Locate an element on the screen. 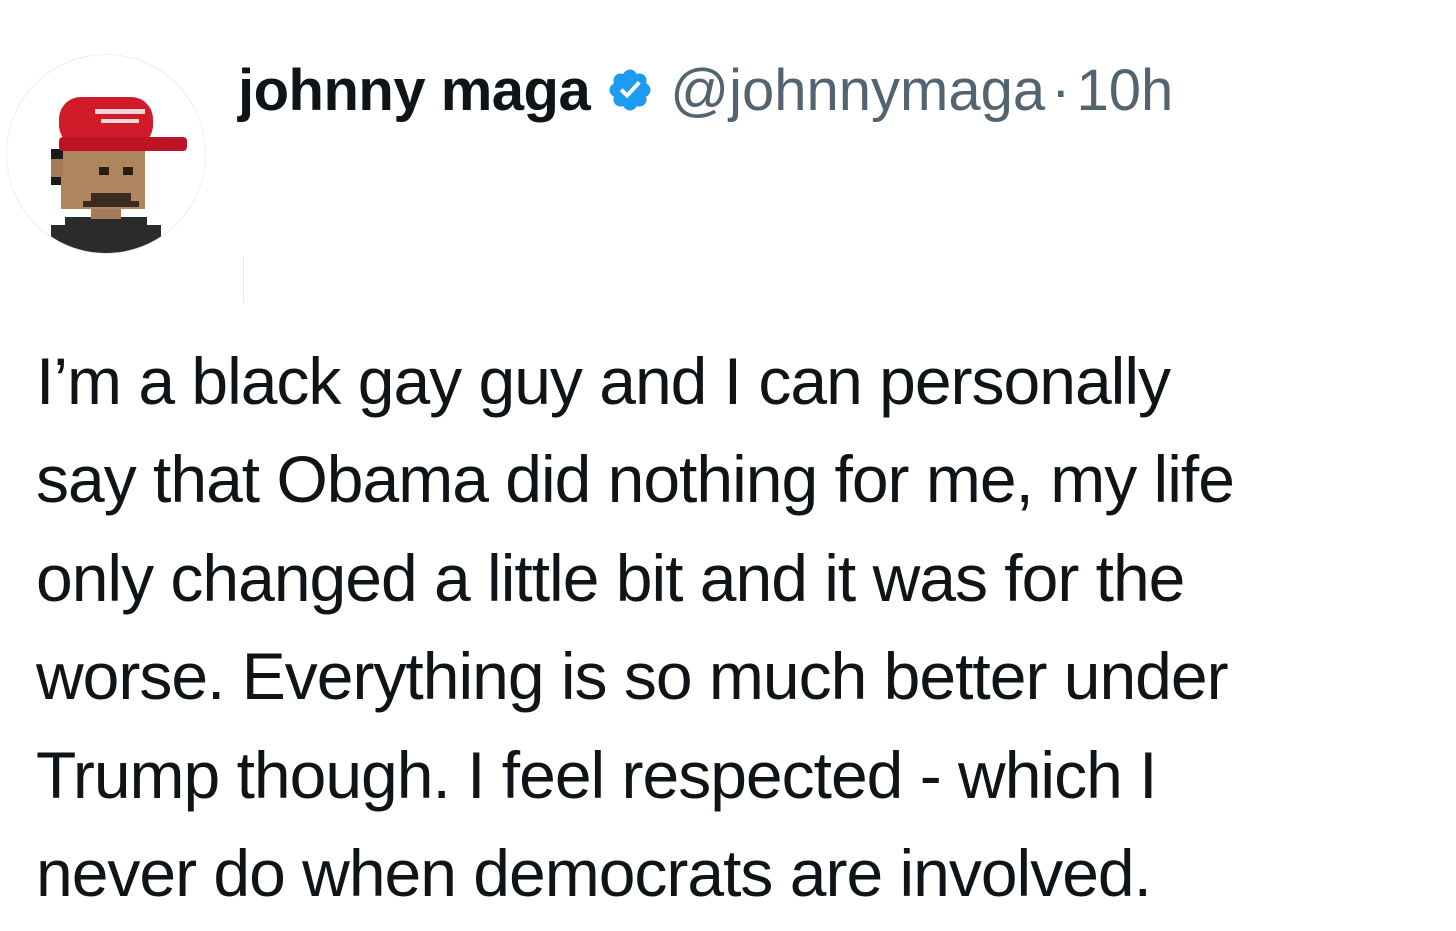 The height and width of the screenshot is (931, 1456). tweet-text-line: I’m a black gay guy and I can personally is located at coordinates (603, 381).